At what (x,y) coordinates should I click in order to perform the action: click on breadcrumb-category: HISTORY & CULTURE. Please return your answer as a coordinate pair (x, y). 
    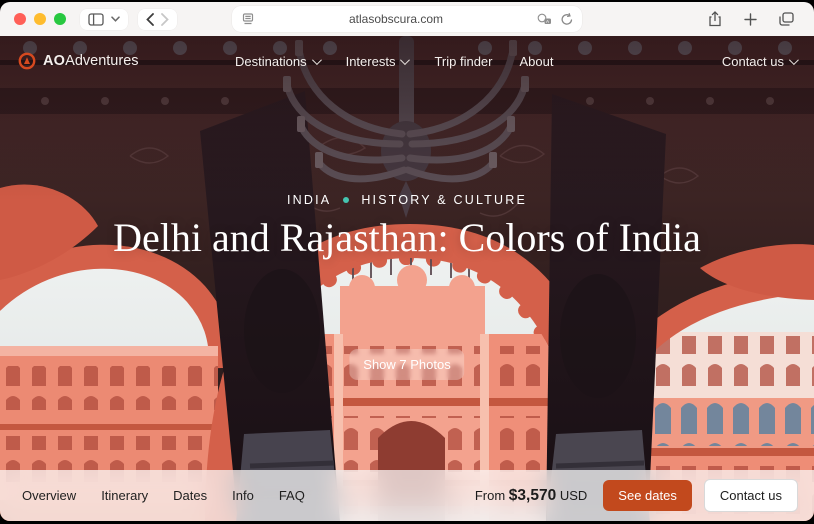
    Looking at the image, I should click on (444, 200).